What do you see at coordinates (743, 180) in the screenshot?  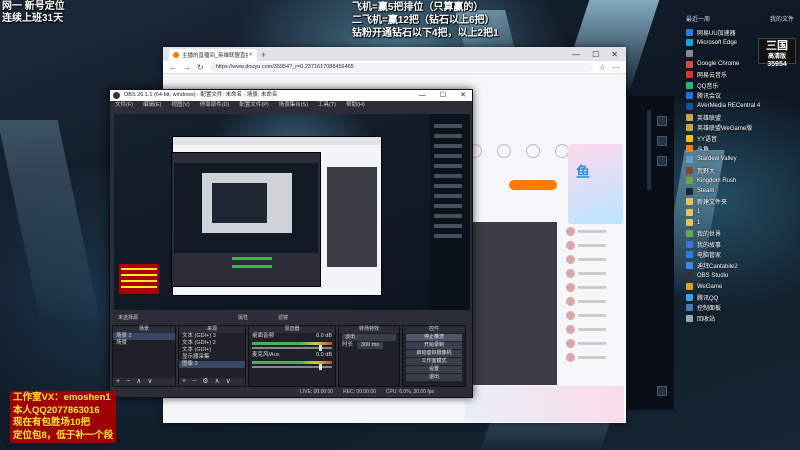 I see `desktop-shortcut: Kingdom Rush` at bounding box center [743, 180].